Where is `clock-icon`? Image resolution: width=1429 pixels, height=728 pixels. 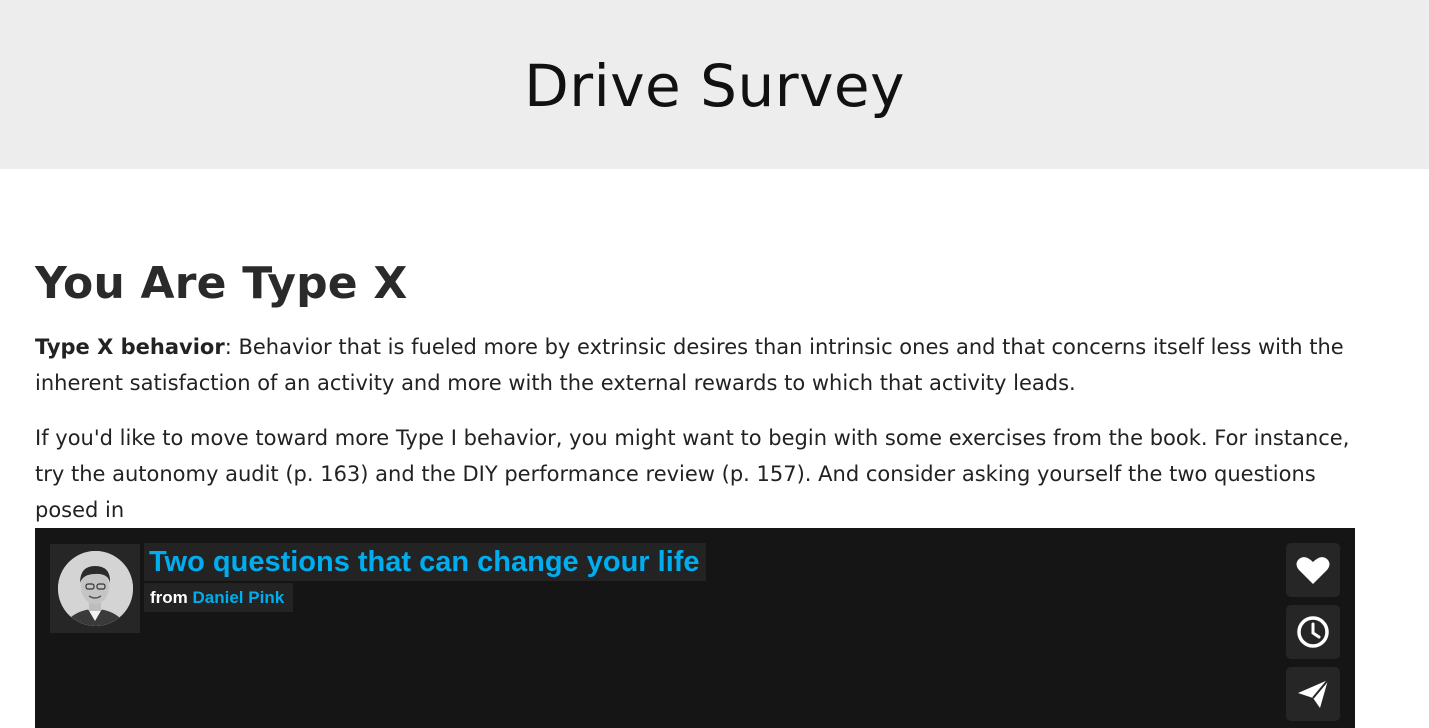 clock-icon is located at coordinates (1313, 632).